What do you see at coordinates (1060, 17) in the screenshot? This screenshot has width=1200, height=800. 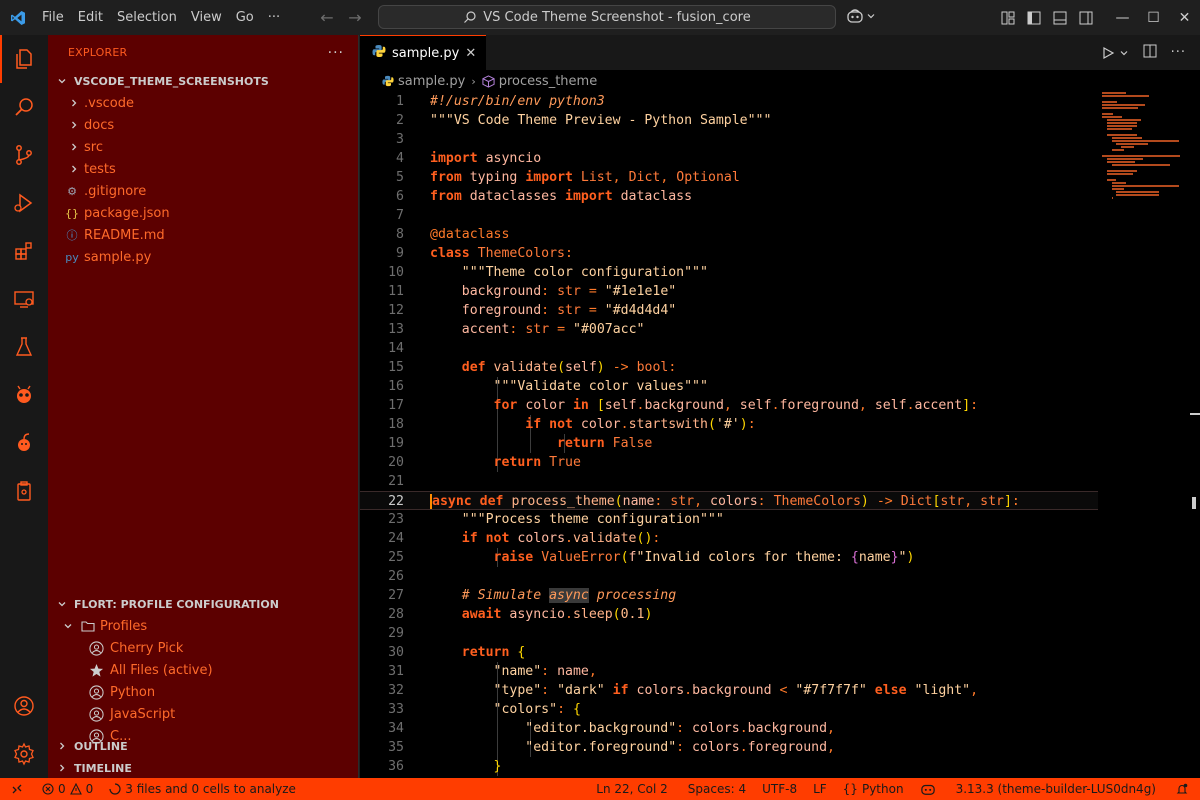 I see `toggle-panel-icon` at bounding box center [1060, 17].